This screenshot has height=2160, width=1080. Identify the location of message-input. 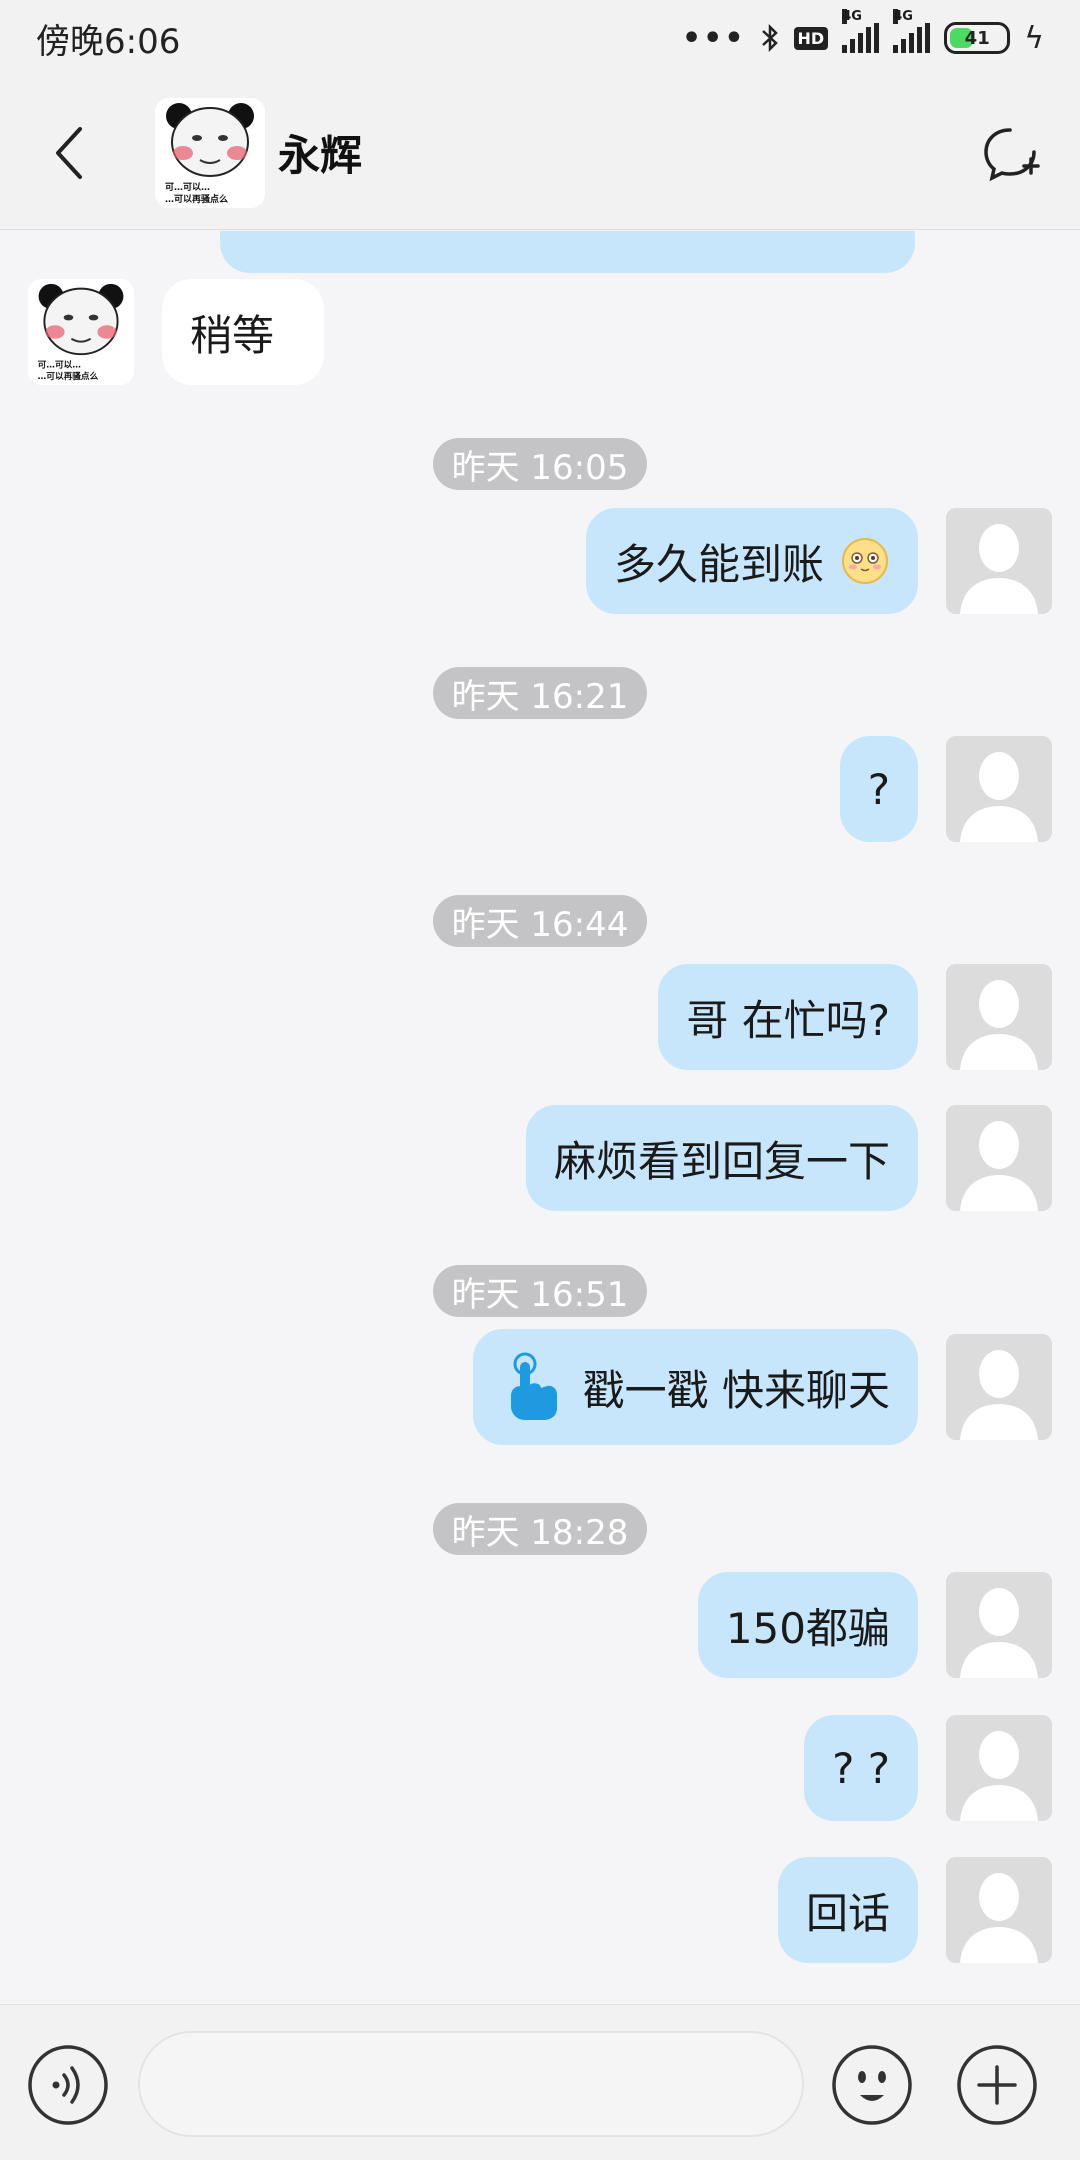
(471, 2084).